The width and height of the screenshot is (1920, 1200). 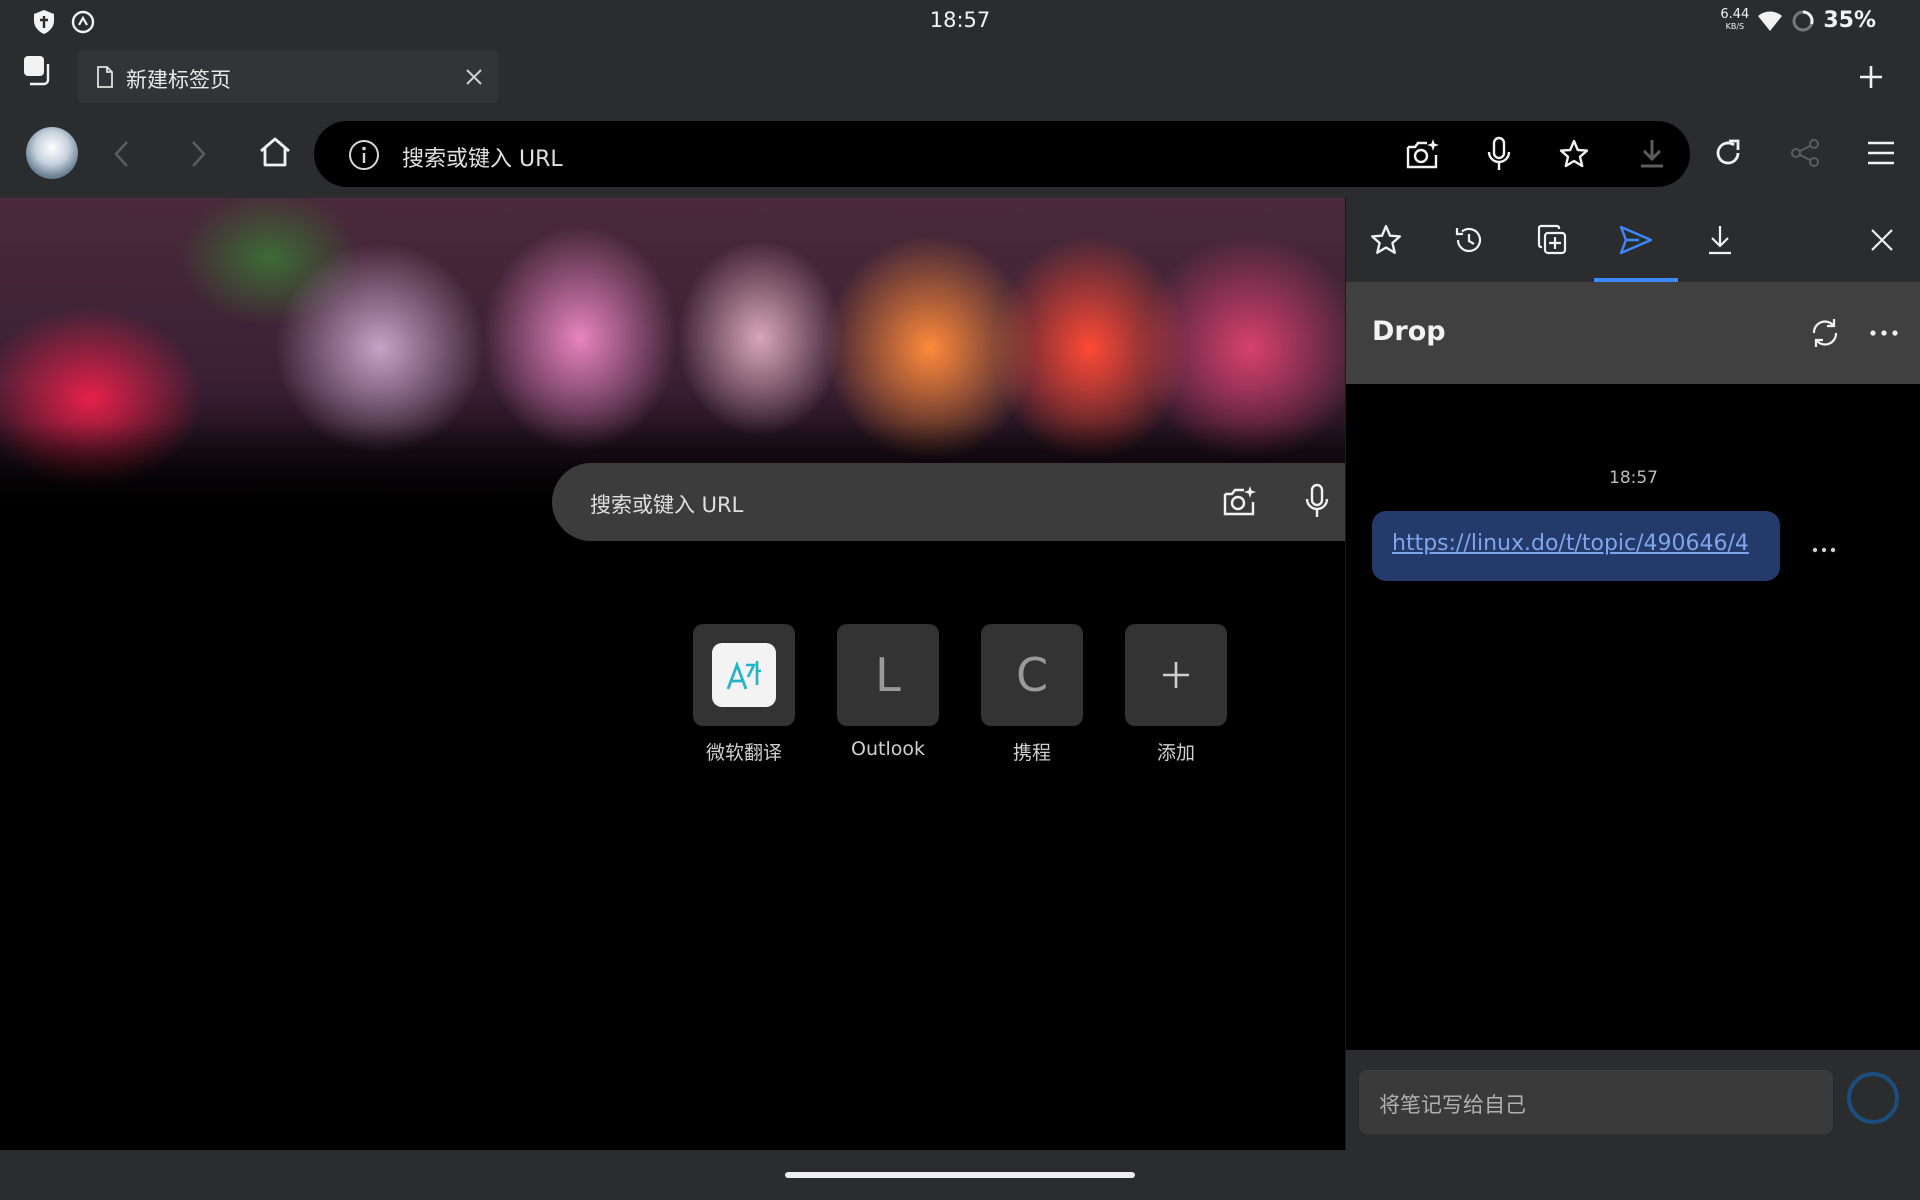 What do you see at coordinates (364, 155) in the screenshot?
I see `info-icon` at bounding box center [364, 155].